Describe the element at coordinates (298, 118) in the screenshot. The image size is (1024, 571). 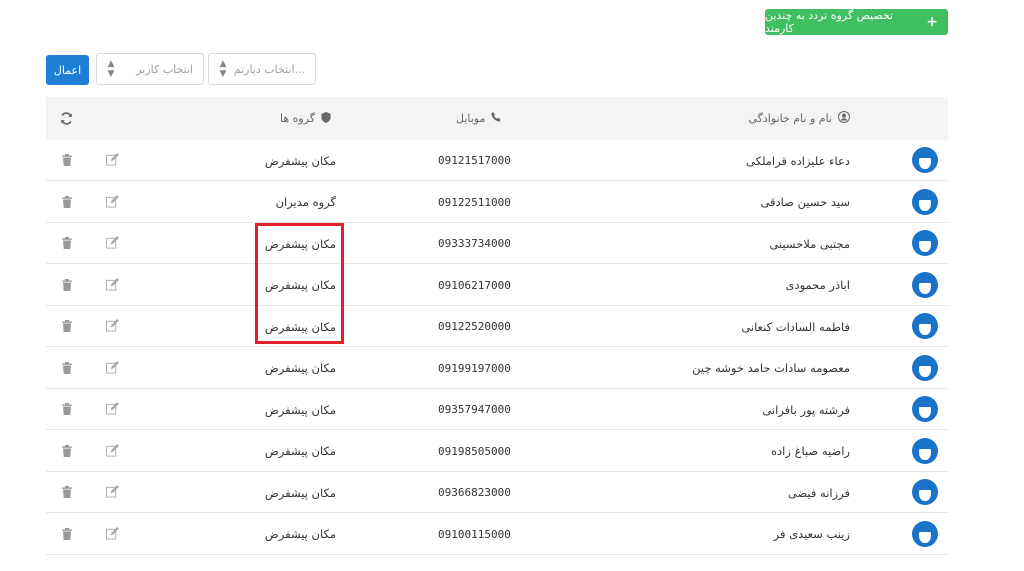
I see `groups-header-label: گروه ها` at that location.